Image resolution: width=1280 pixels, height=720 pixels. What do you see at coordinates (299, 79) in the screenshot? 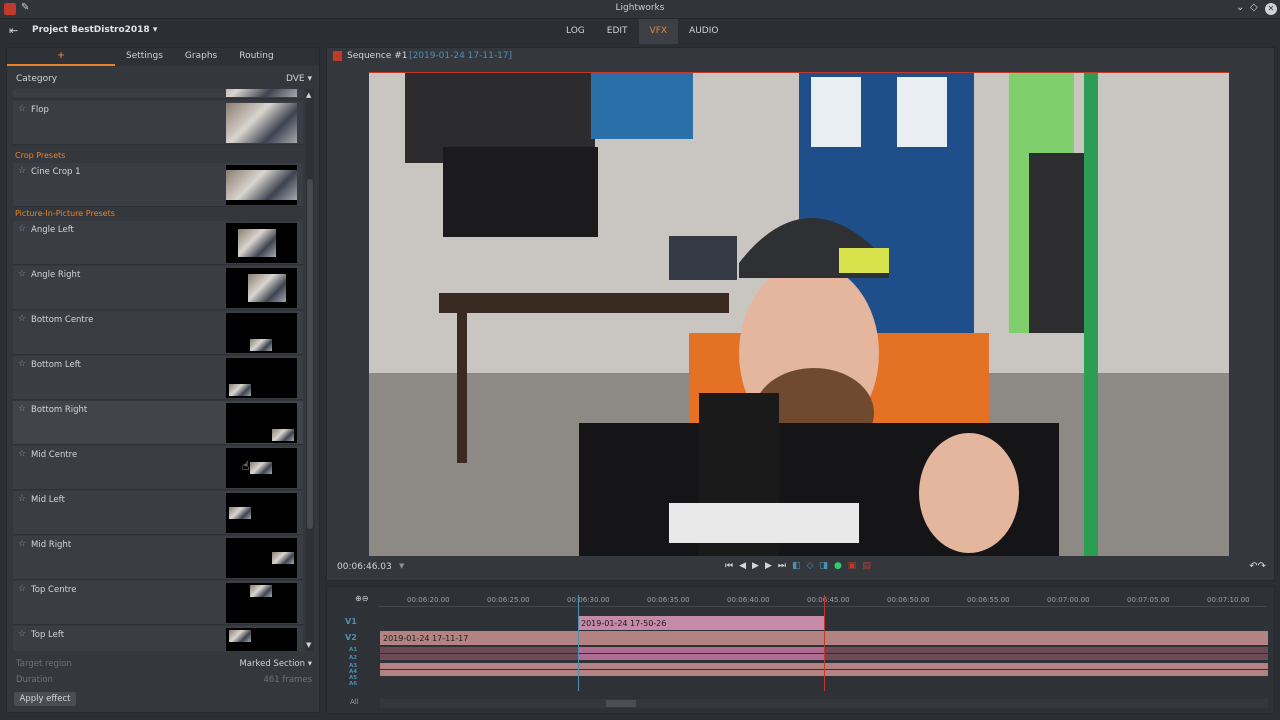
I see `category-dropdown: DVE ▾` at bounding box center [299, 79].